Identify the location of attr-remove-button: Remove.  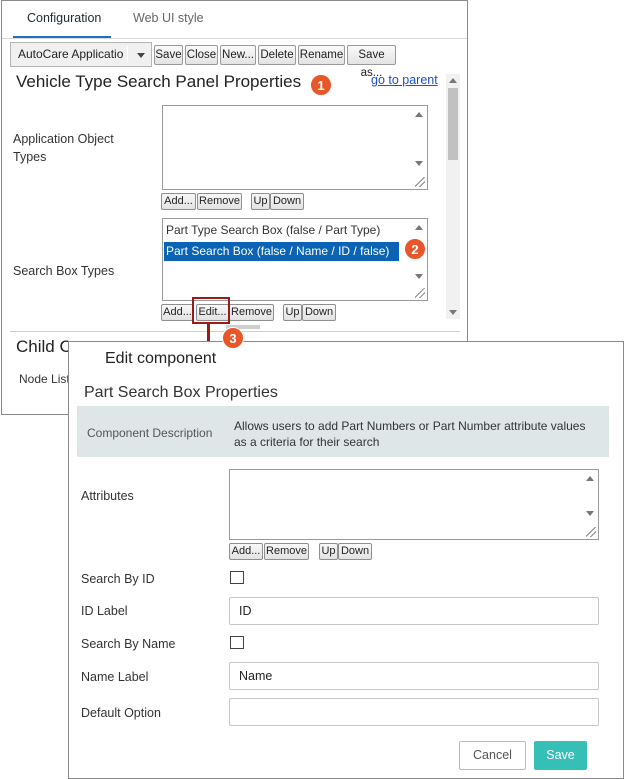
(286, 551).